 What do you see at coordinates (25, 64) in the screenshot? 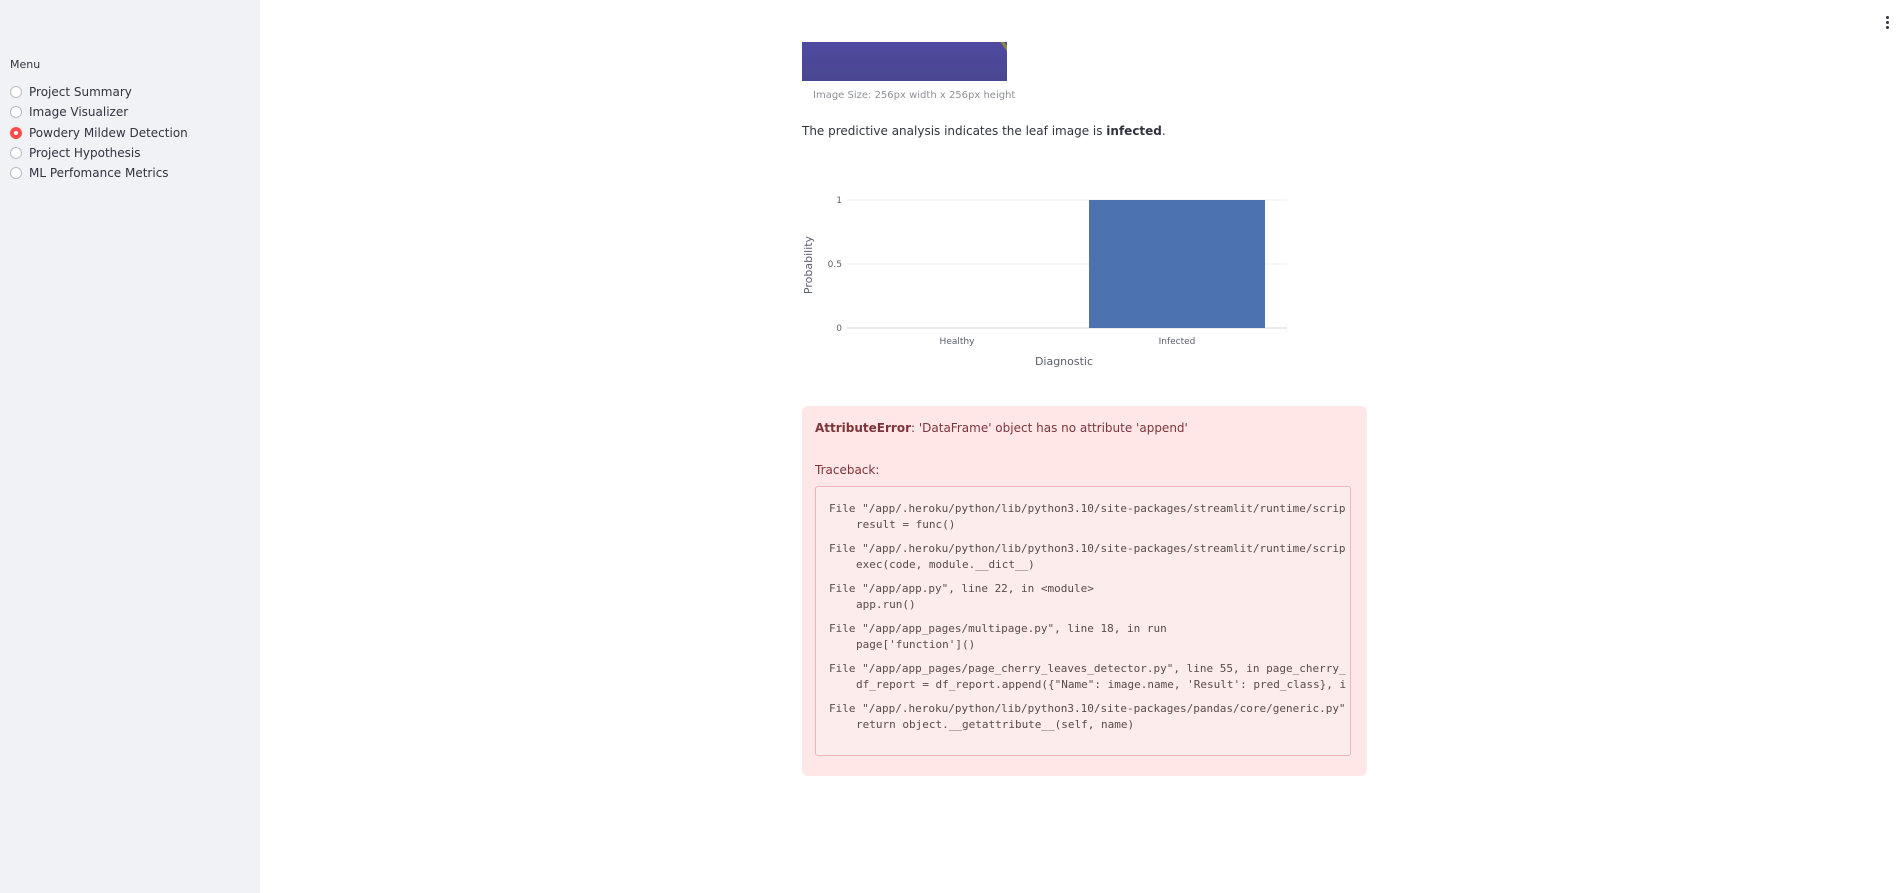
I see `menu-label: Menu` at bounding box center [25, 64].